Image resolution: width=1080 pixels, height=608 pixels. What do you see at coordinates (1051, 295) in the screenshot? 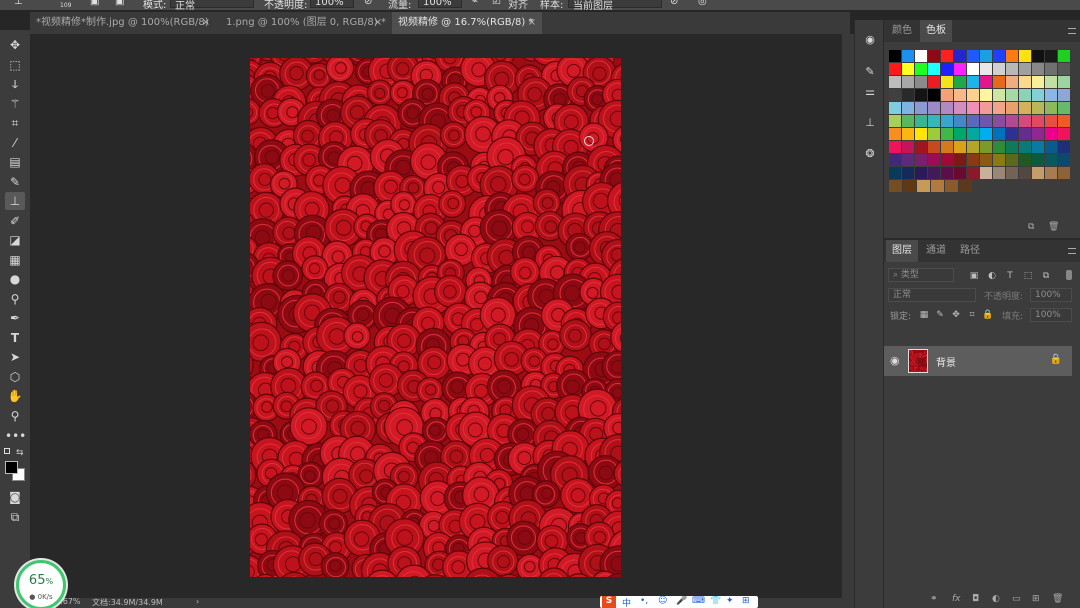
I see `layer-opacity-field: 100%` at bounding box center [1051, 295].